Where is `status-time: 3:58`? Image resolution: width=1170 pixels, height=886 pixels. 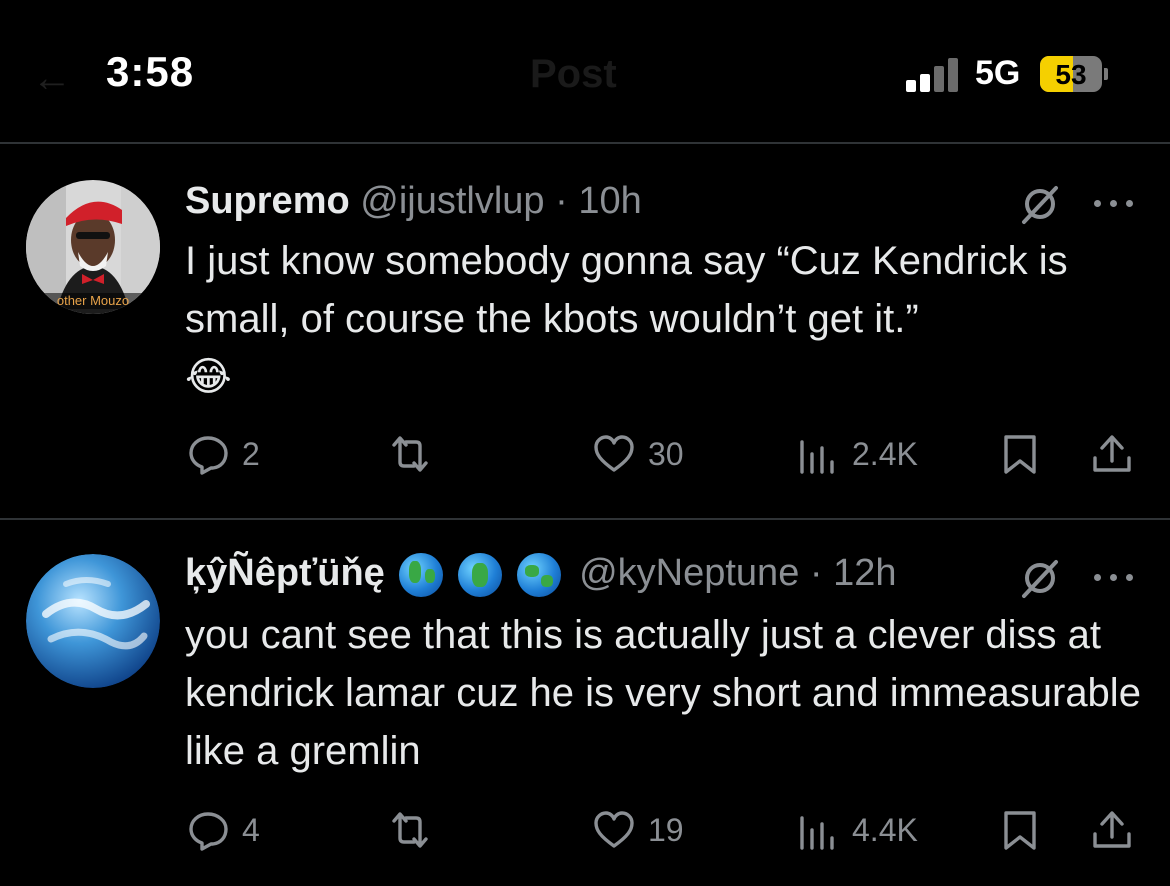 status-time: 3:58 is located at coordinates (150, 71).